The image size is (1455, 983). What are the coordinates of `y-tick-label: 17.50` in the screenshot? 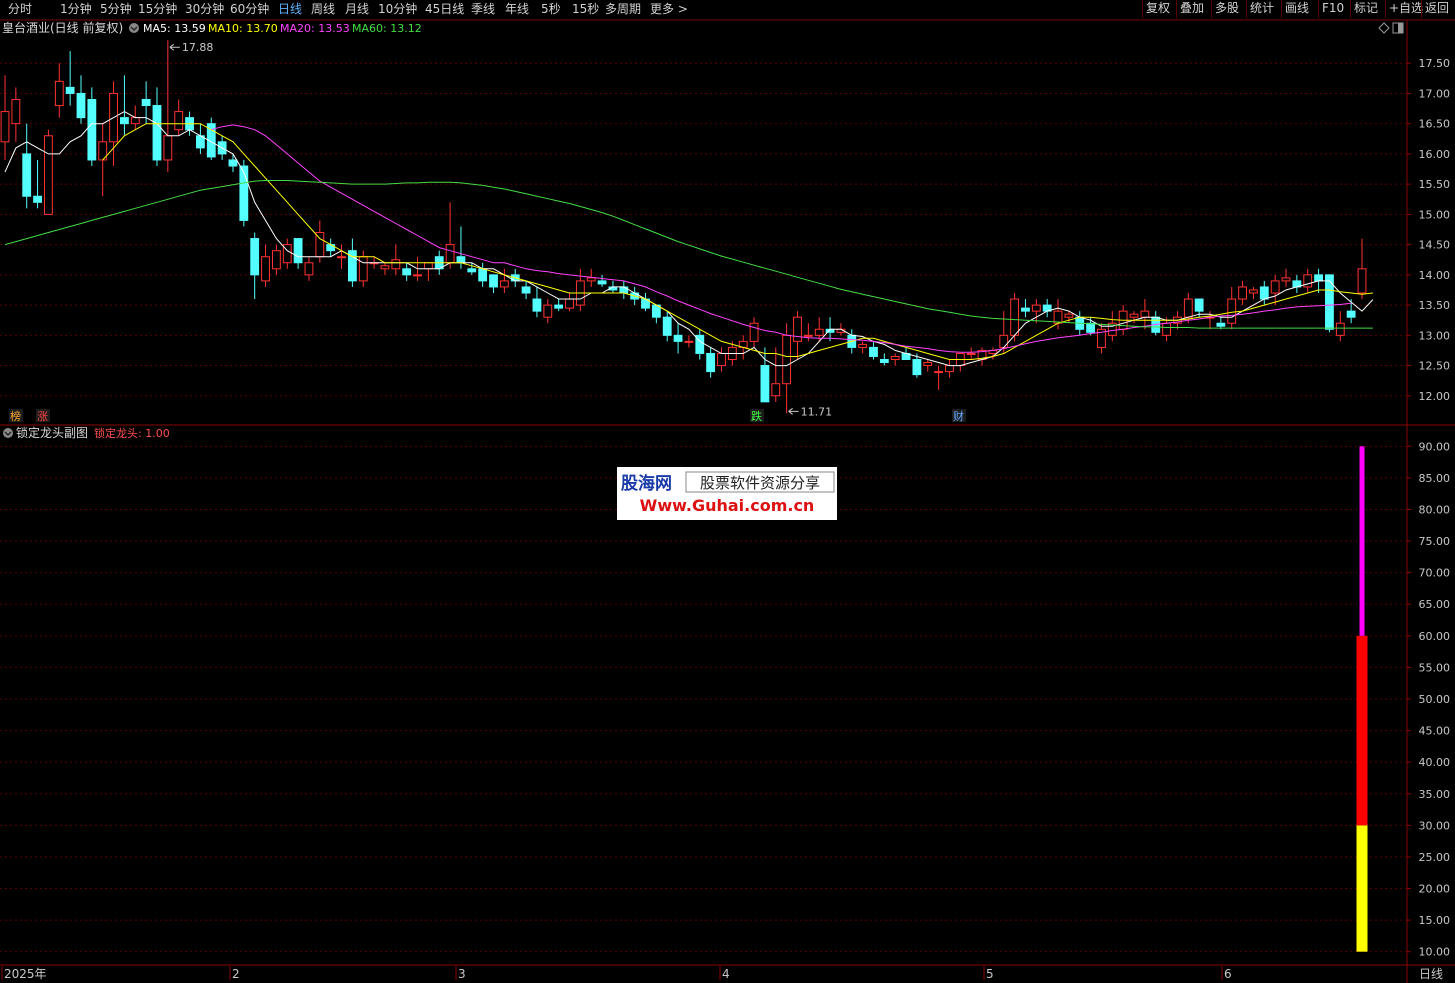 It's located at (1435, 63).